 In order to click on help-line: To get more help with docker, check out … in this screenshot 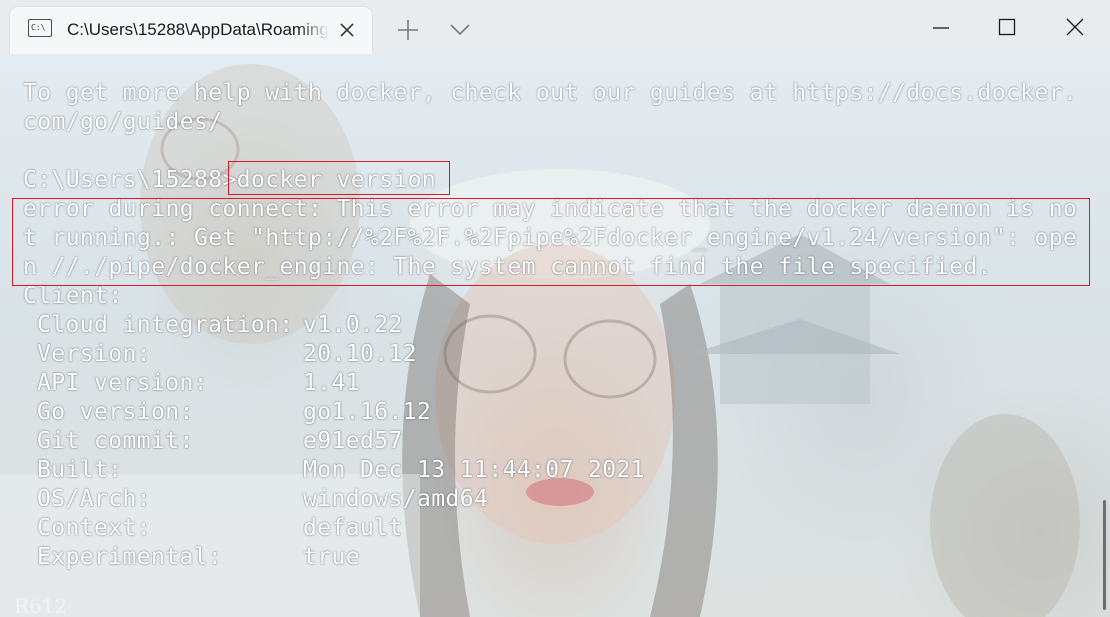, I will do `click(550, 93)`.